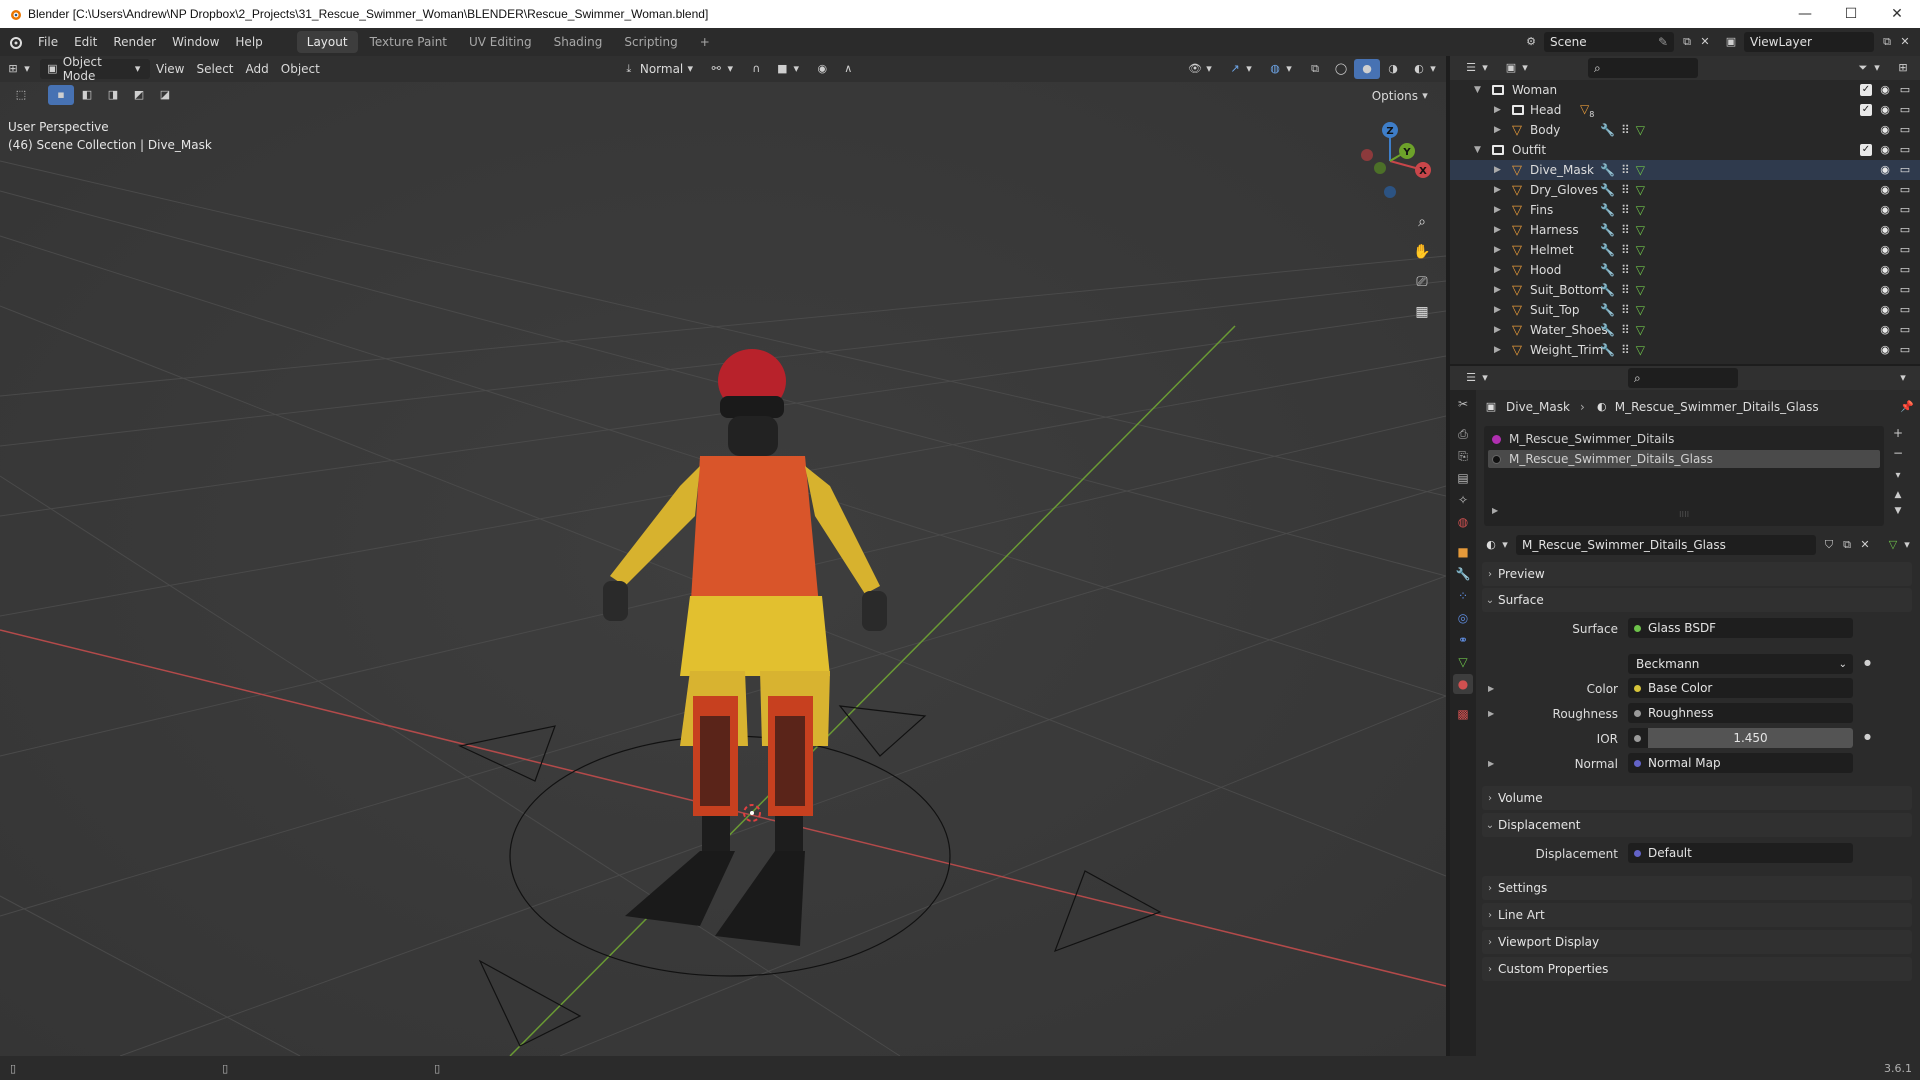 The width and height of the screenshot is (1920, 1080). What do you see at coordinates (1463, 714) in the screenshot?
I see `tab-texture: ▩` at bounding box center [1463, 714].